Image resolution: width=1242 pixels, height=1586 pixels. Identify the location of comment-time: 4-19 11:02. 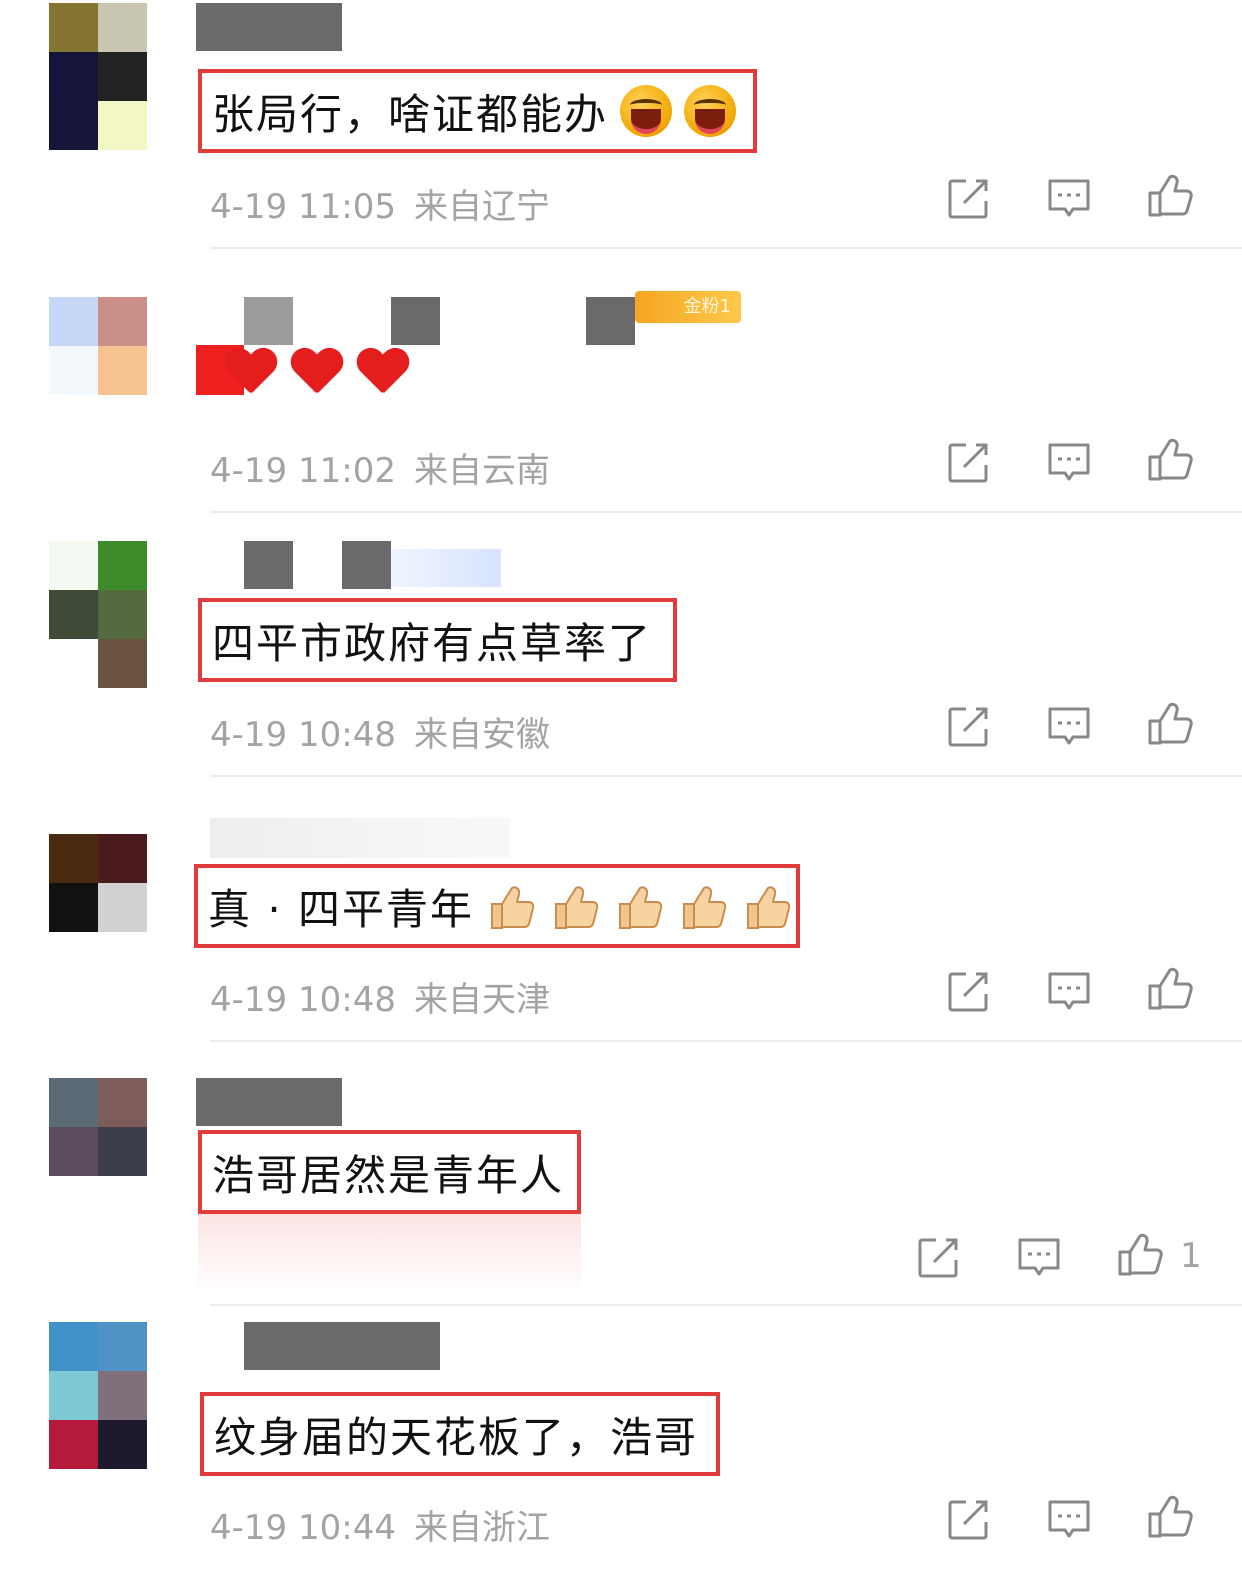
(303, 471).